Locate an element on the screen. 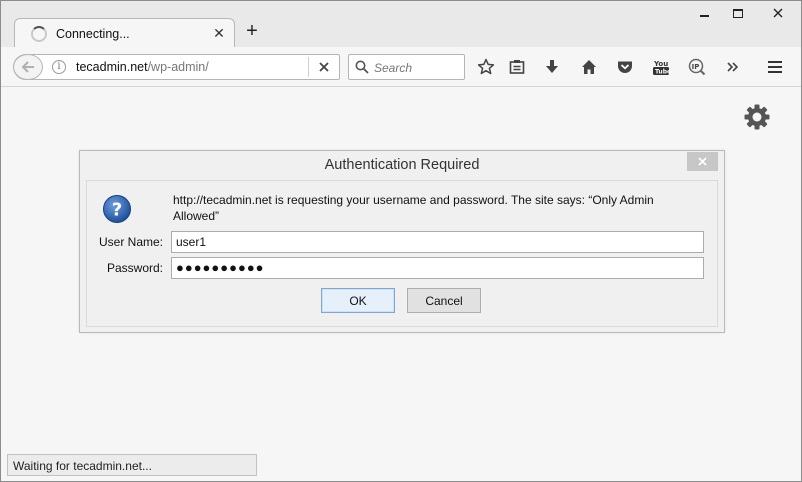 The height and width of the screenshot is (482, 802). pocket-icon is located at coordinates (625, 67).